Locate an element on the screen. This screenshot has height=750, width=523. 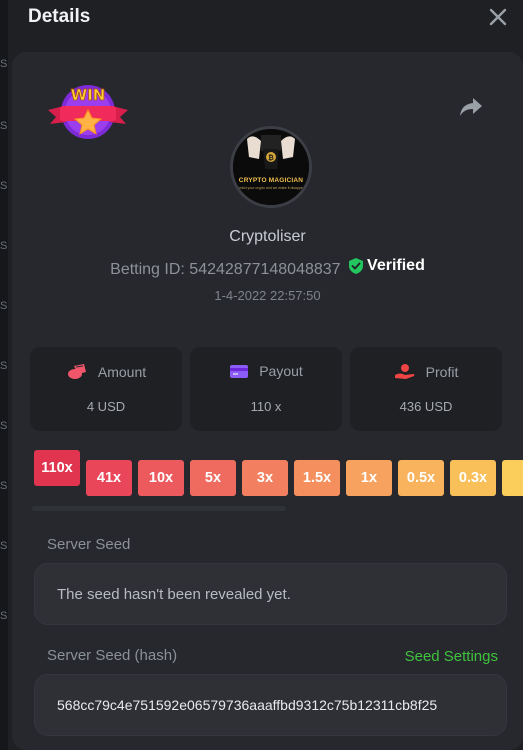
multiplier-chip-active: 110x is located at coordinates (57, 468).